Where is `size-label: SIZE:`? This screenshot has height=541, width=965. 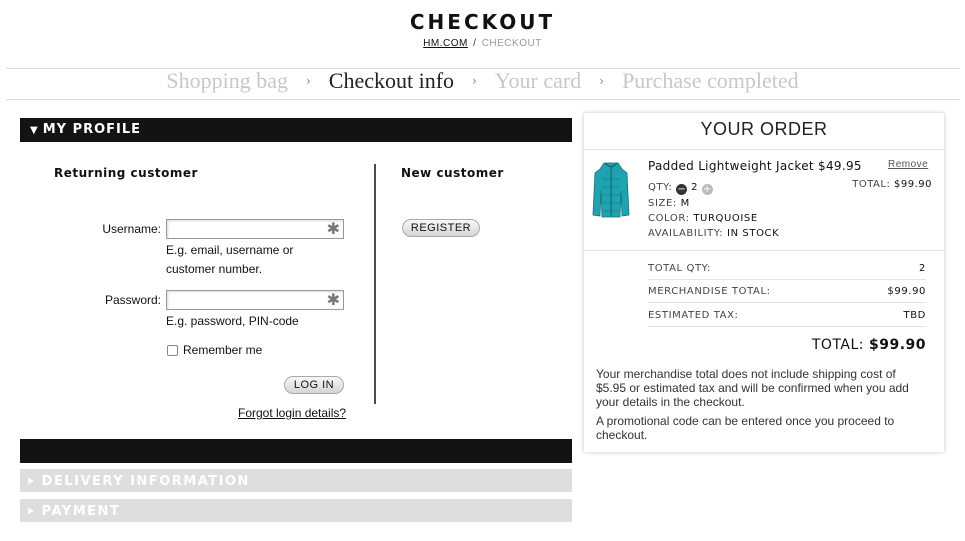 size-label: SIZE: is located at coordinates (662, 203).